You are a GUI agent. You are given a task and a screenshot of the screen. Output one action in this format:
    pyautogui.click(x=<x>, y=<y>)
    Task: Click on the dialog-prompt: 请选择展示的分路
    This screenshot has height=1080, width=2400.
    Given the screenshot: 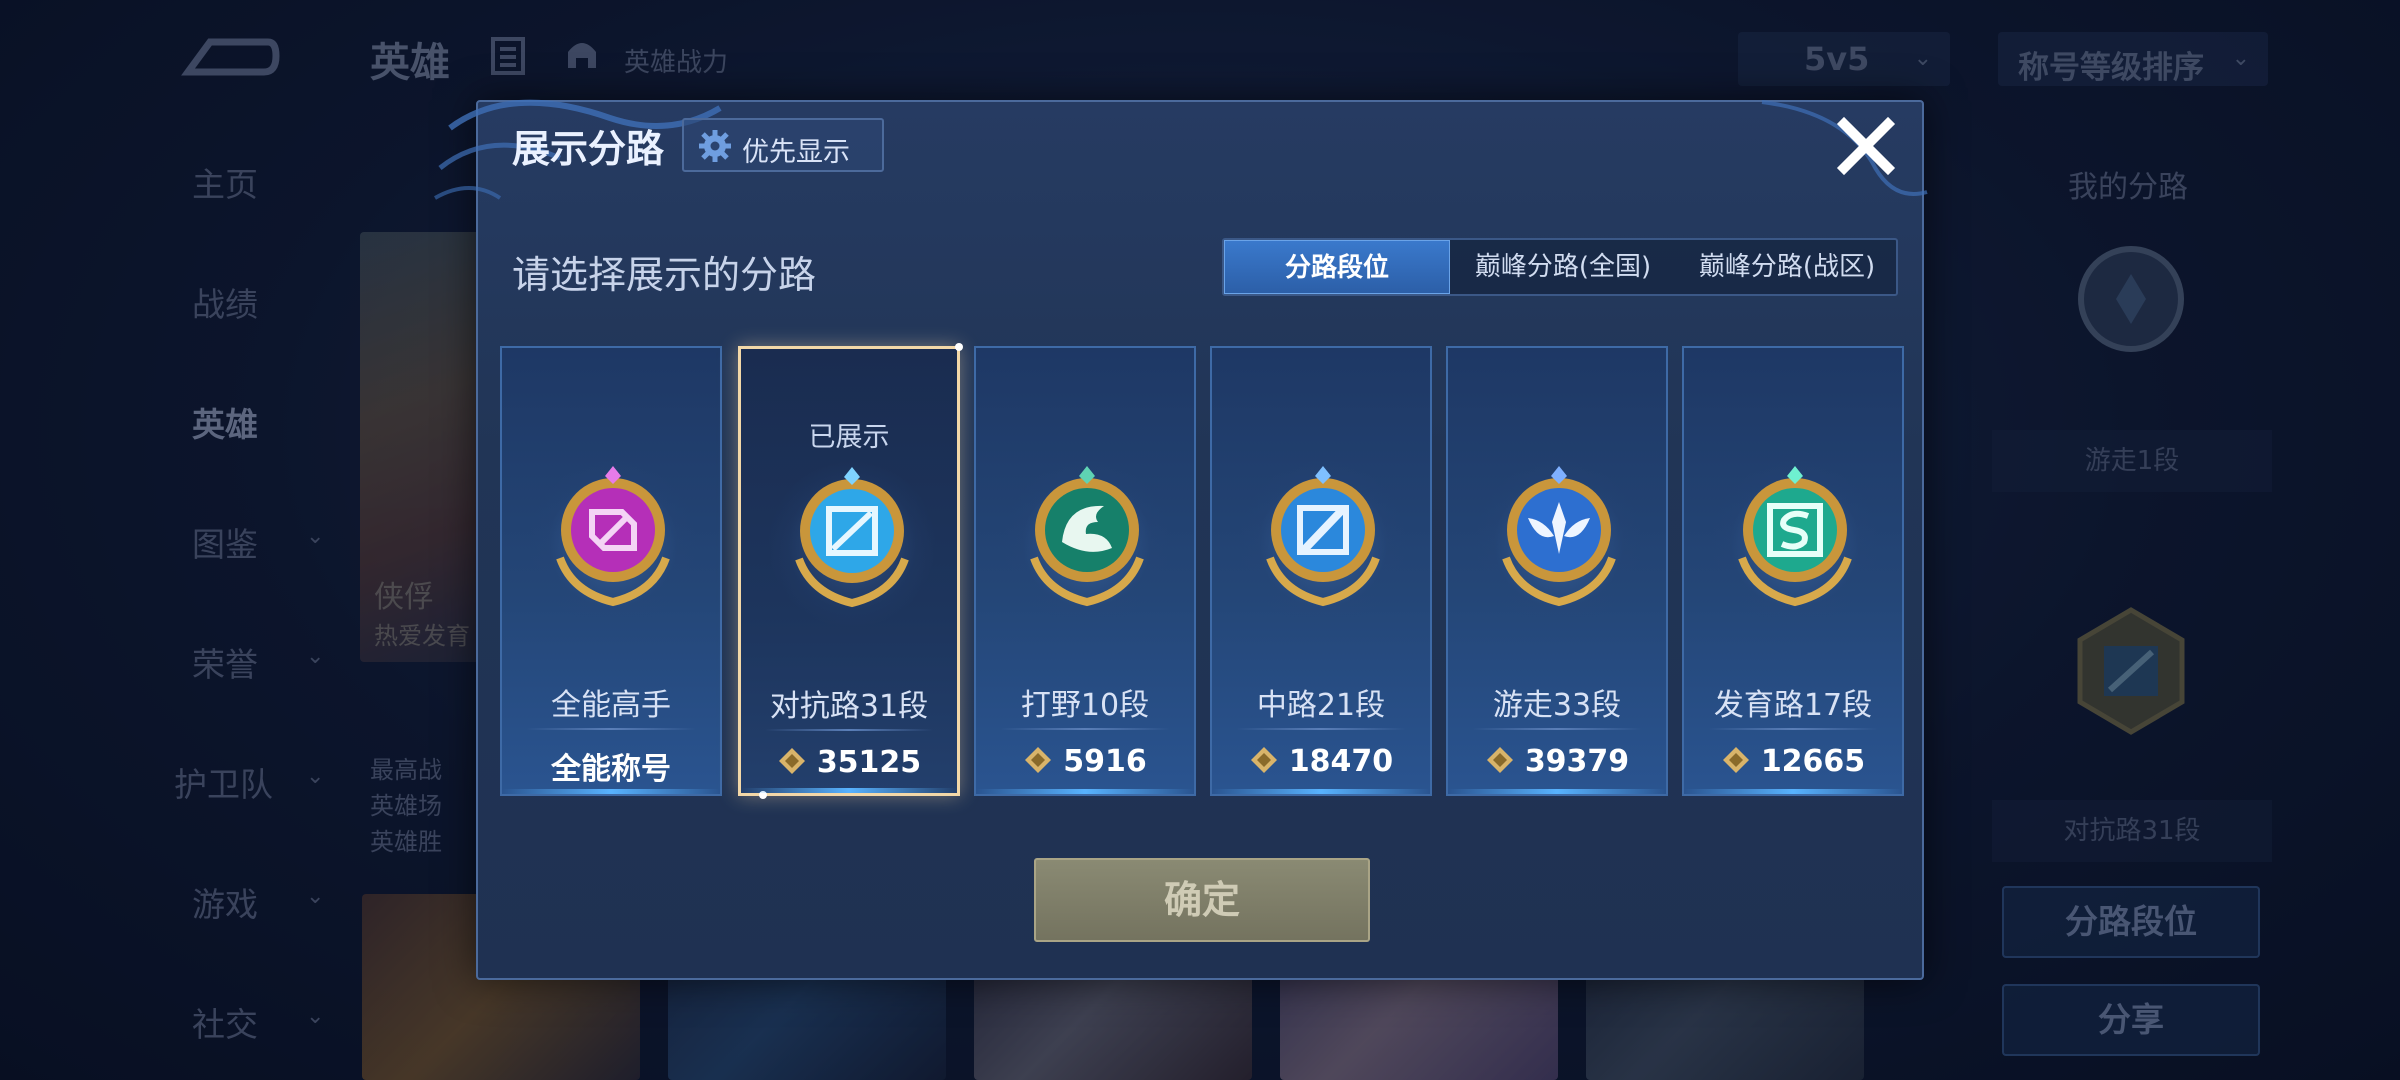 What is the action you would take?
    pyautogui.click(x=664, y=275)
    